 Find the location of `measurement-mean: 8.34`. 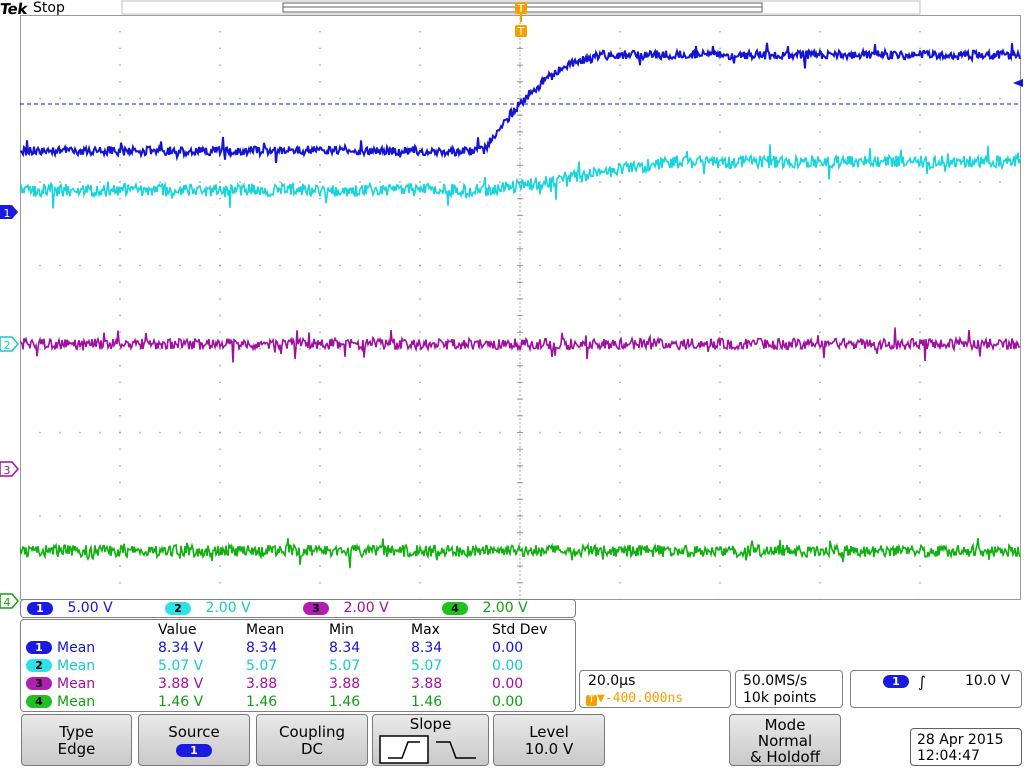

measurement-mean: 8.34 is located at coordinates (262, 648).